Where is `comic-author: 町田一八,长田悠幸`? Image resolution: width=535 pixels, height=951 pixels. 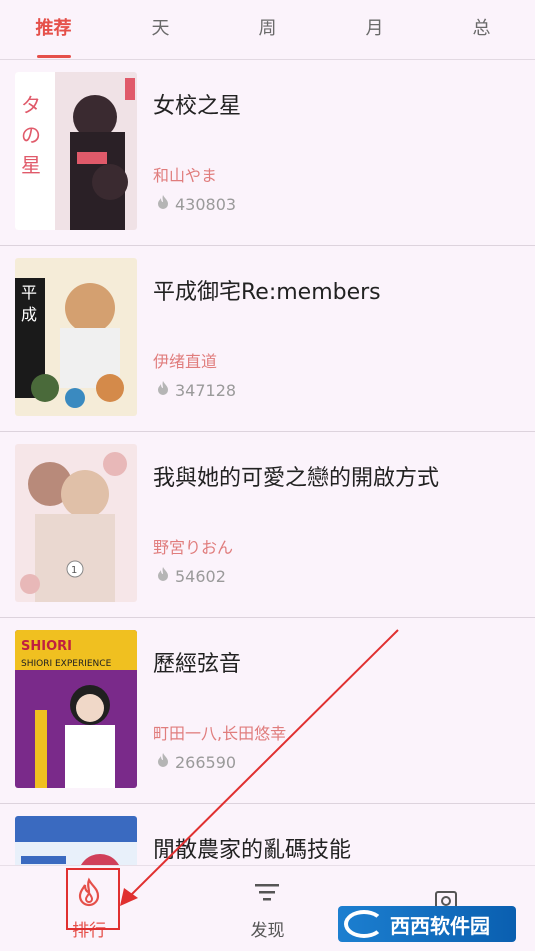 comic-author: 町田一八,长田悠幸 is located at coordinates (220, 733).